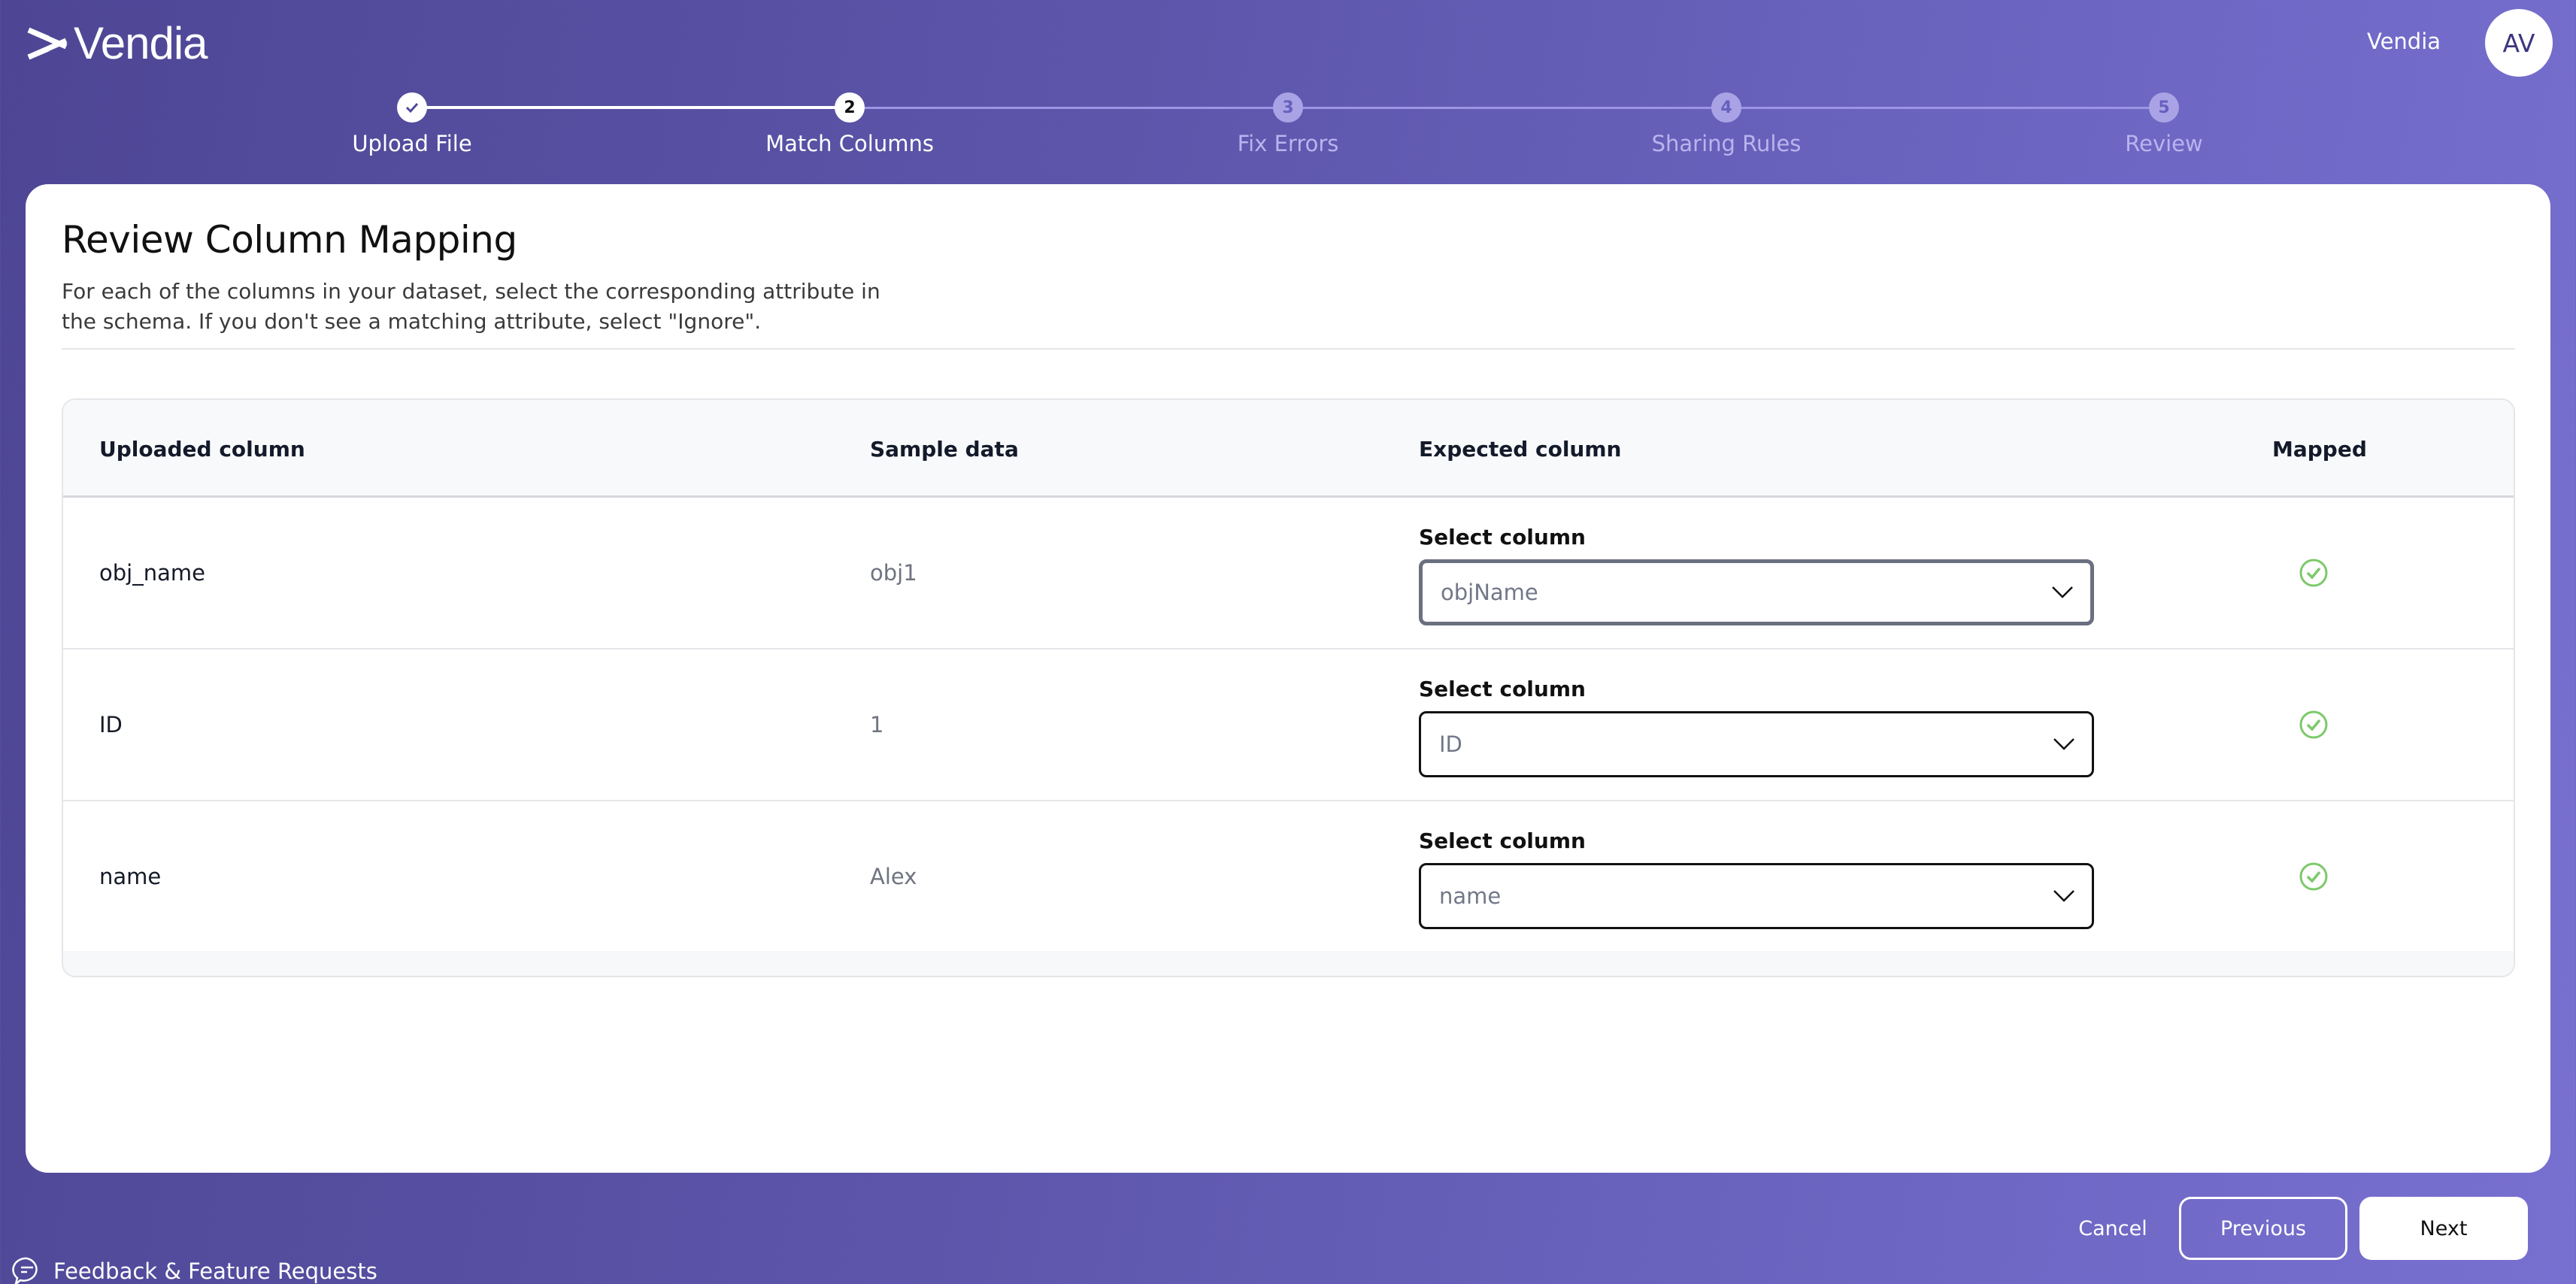 The width and height of the screenshot is (2576, 1284). What do you see at coordinates (1726, 143) in the screenshot?
I see `step-4-label: Sharing Rules` at bounding box center [1726, 143].